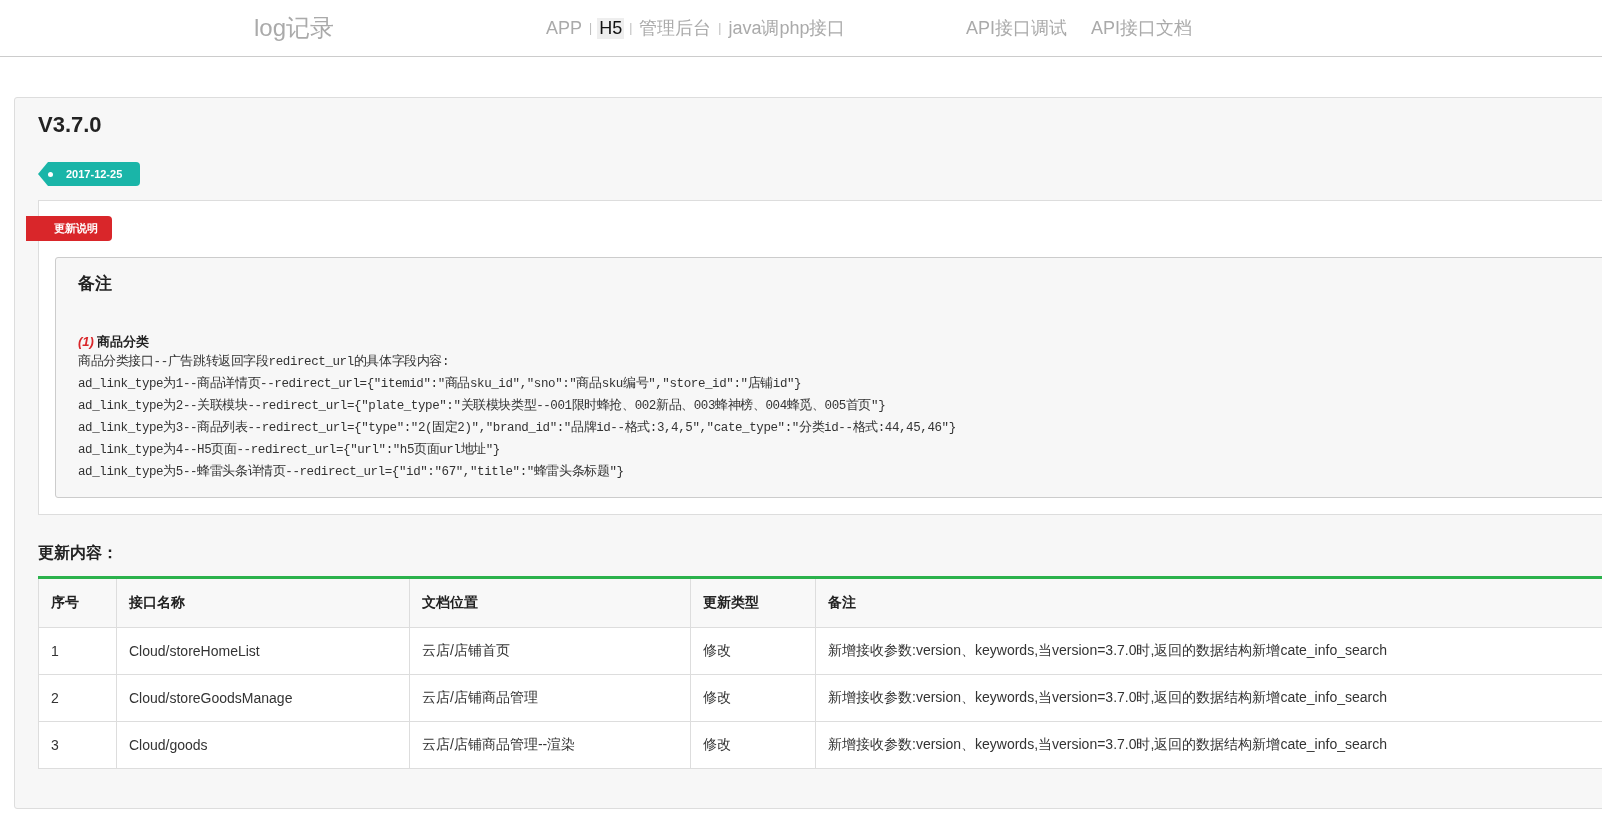 The image size is (1602, 820). Describe the element at coordinates (351, 472) in the screenshot. I see `code-line: ad_link_type为5--蜂雷头条详情页--redirect_url={"id":"67","title":"蜂雷头条标题"}` at that location.